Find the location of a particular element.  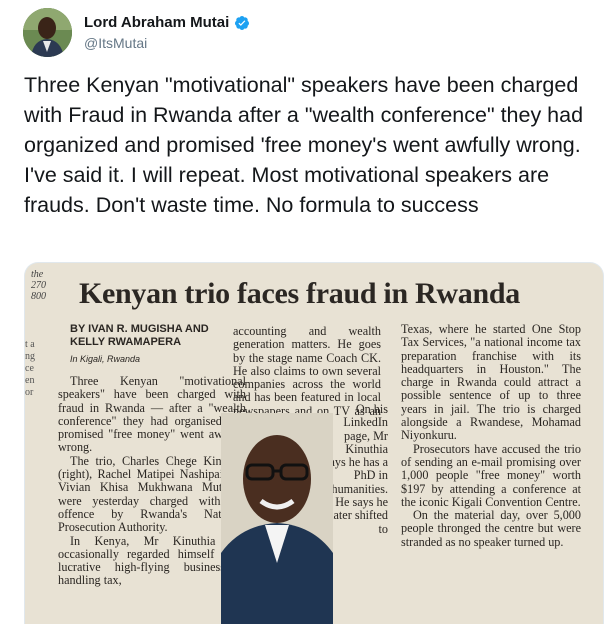

name-row: Lord Abraham Mutai is located at coordinates (167, 22).